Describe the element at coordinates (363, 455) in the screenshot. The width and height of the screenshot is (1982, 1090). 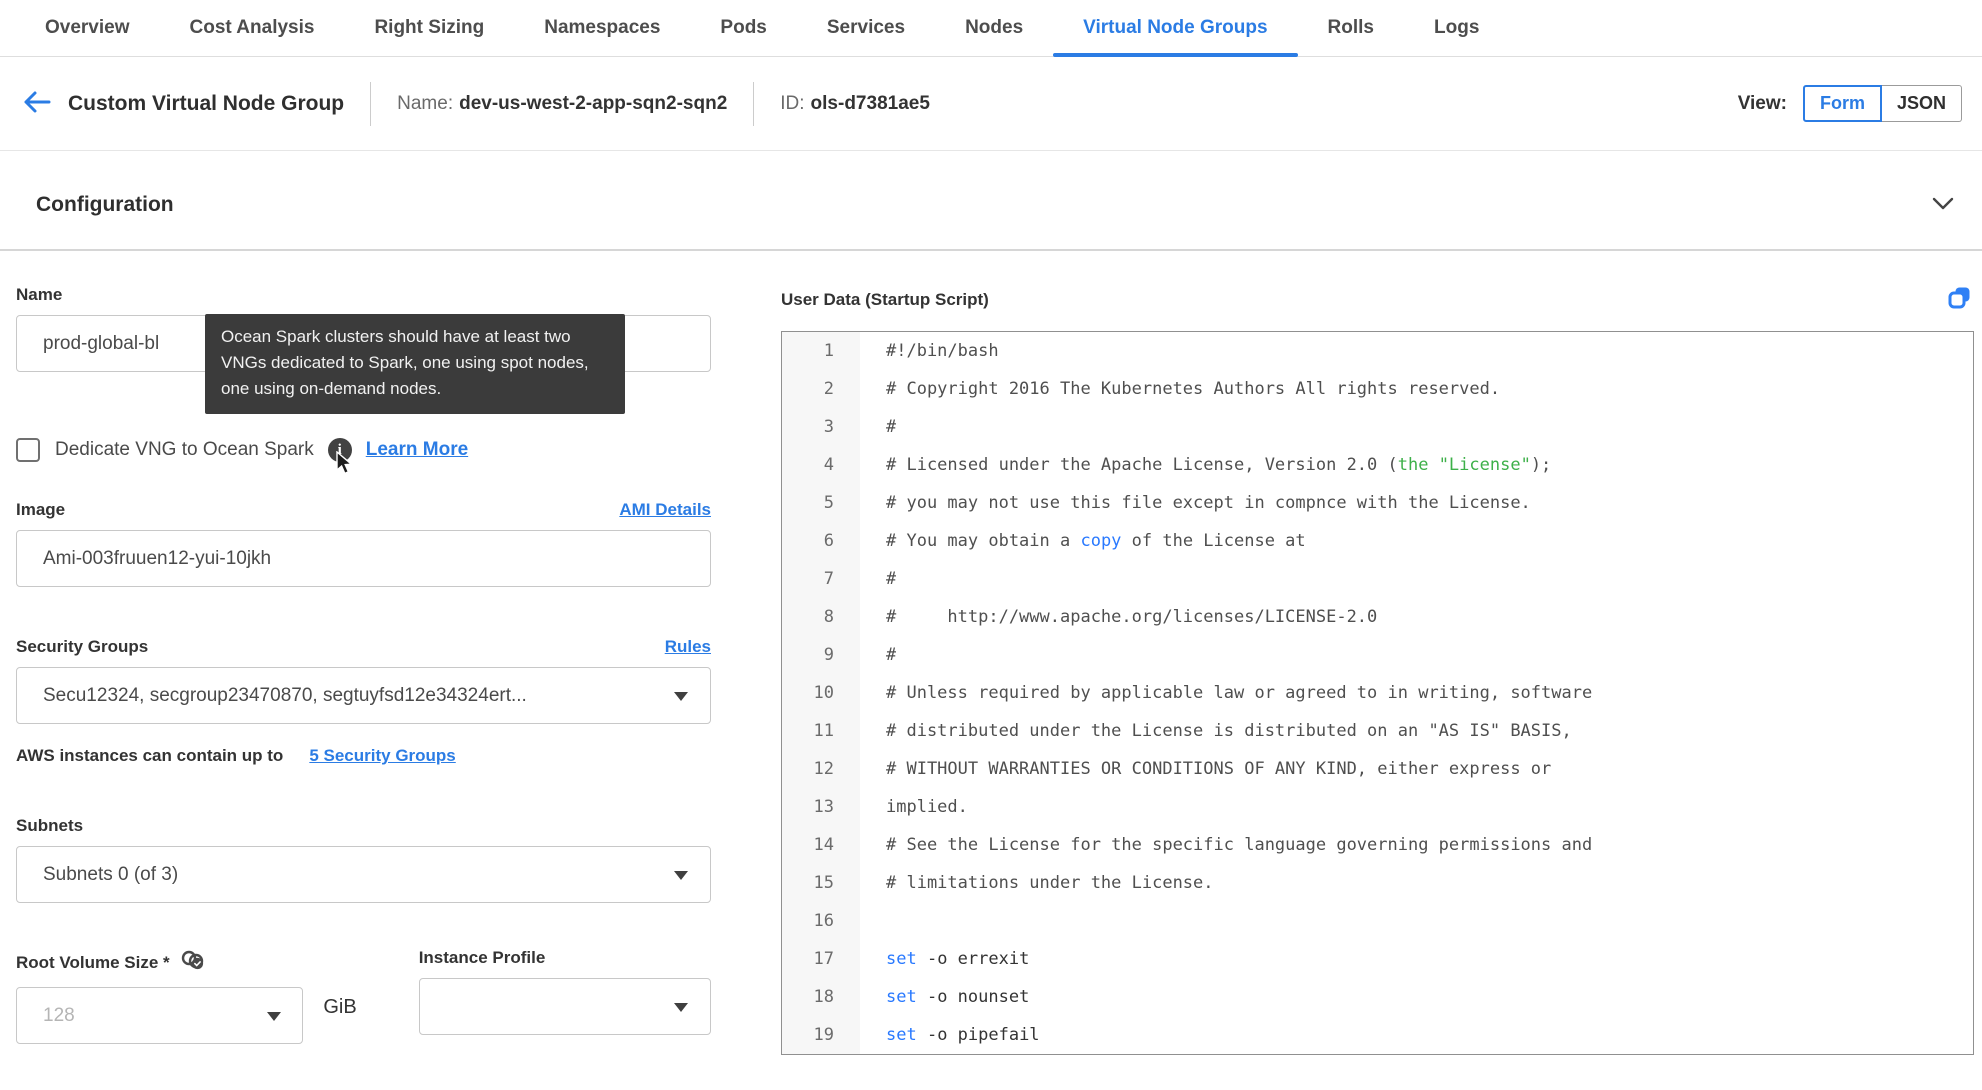
I see `dedicate-vng-row: Dedicate VNG to Ocean Spark i Learn More` at that location.